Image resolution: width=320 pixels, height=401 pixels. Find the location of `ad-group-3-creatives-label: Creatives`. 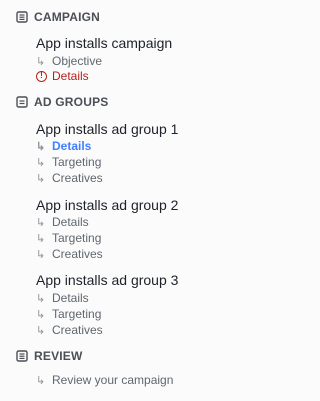

ad-group-3-creatives-label: Creatives is located at coordinates (77, 330).